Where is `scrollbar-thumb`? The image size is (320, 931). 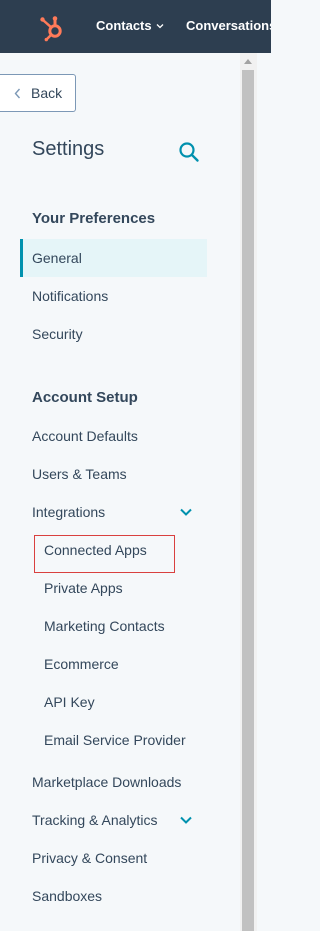 scrollbar-thumb is located at coordinates (248, 500).